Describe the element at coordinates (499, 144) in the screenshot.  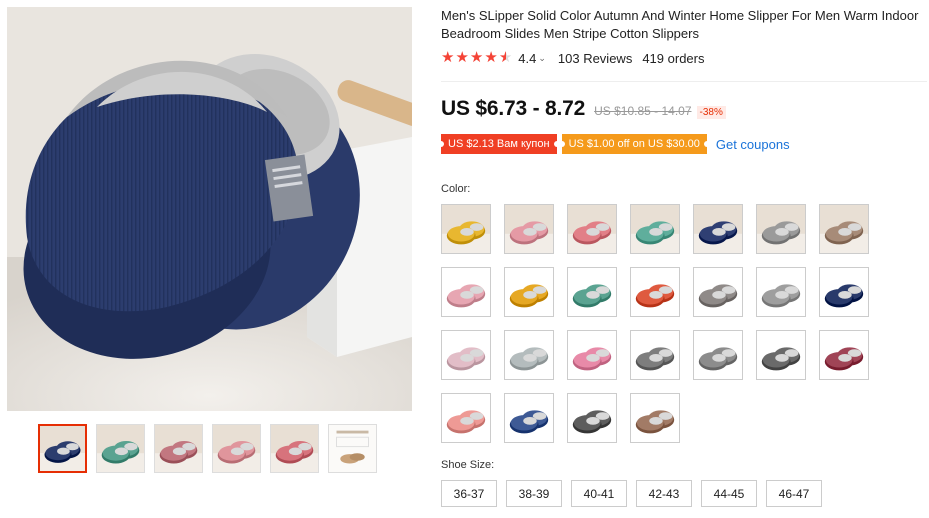
I see `coupon-store: US $2.13 Вам купон` at that location.